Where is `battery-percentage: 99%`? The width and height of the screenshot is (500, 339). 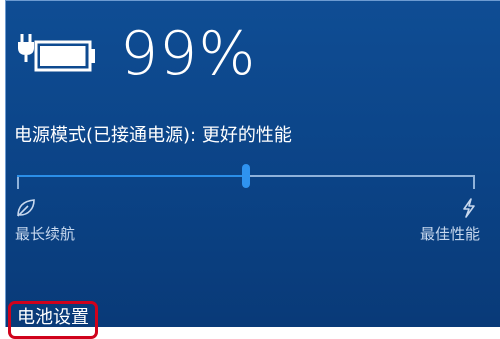
battery-percentage: 99% is located at coordinates (188, 54).